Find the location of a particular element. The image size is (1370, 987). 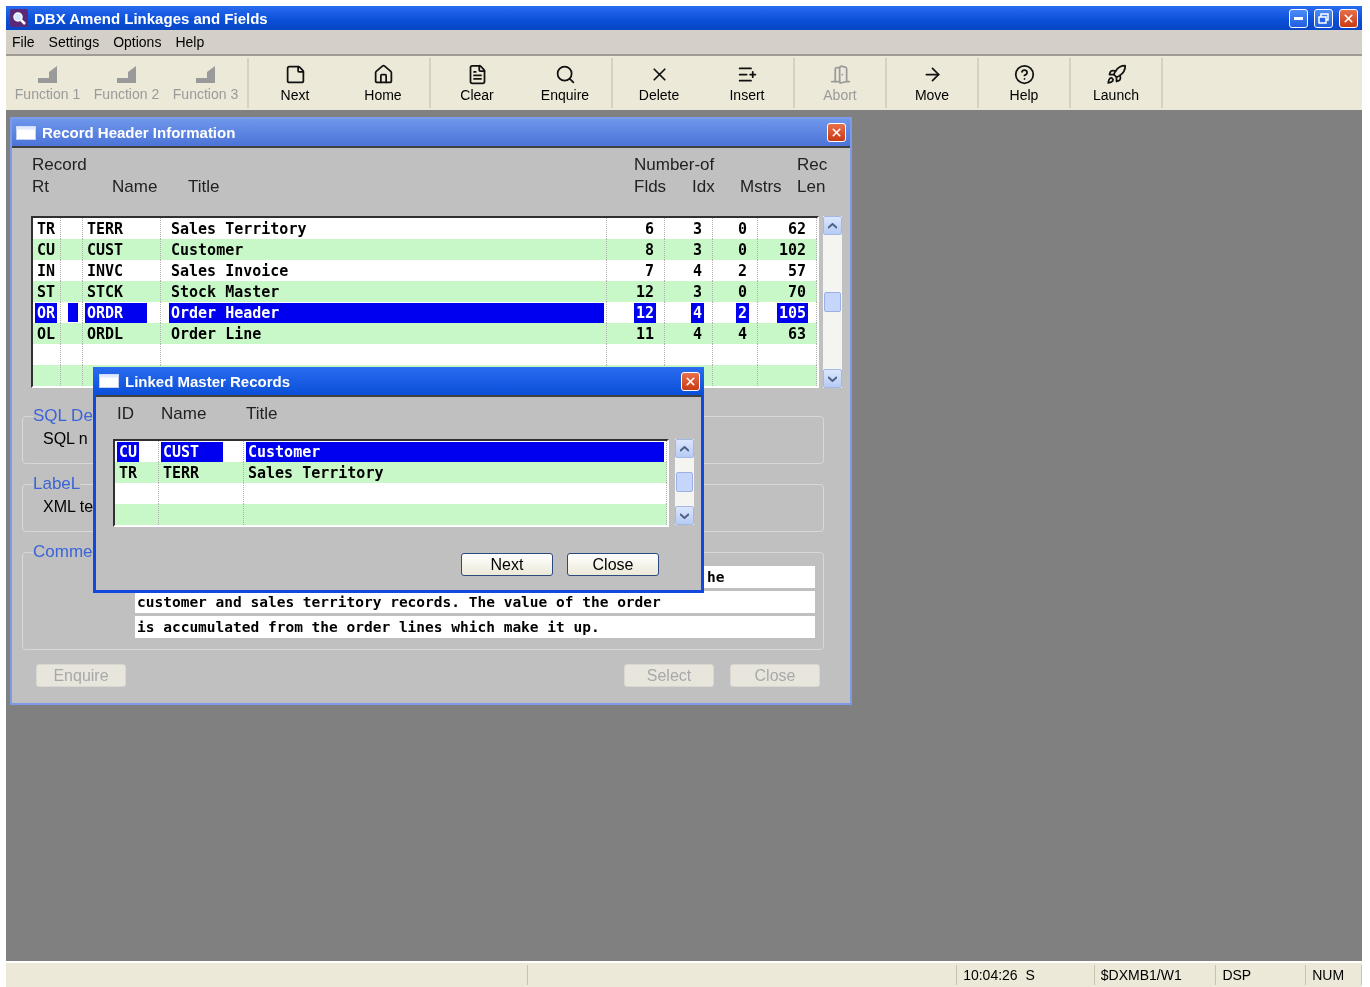

table-cell-text: TERR is located at coordinates (105, 228).